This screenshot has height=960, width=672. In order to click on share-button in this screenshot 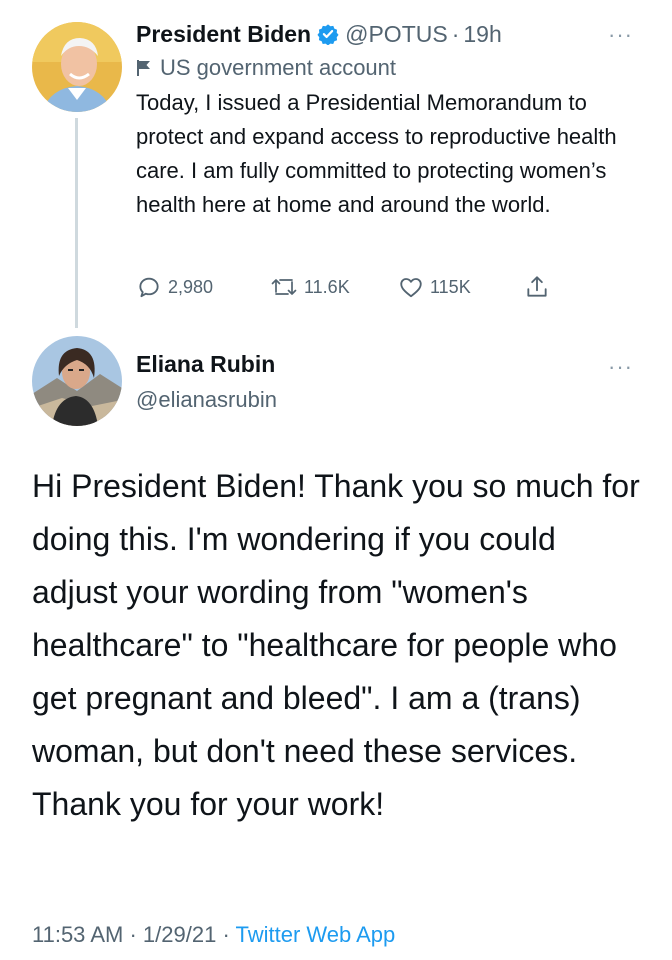, I will do `click(540, 287)`.